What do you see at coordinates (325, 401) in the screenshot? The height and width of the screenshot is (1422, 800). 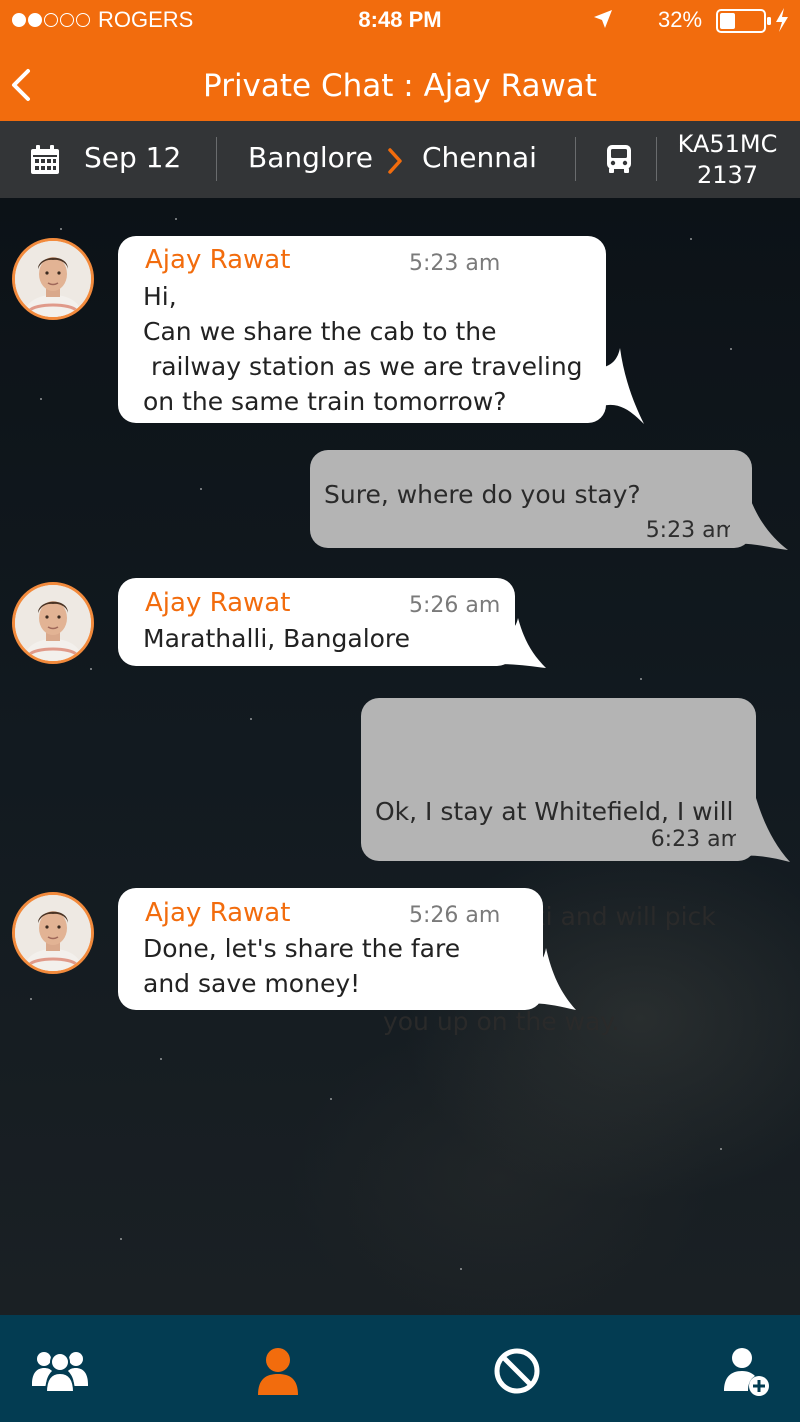 I see `message-line: on the same train tomorrow?` at bounding box center [325, 401].